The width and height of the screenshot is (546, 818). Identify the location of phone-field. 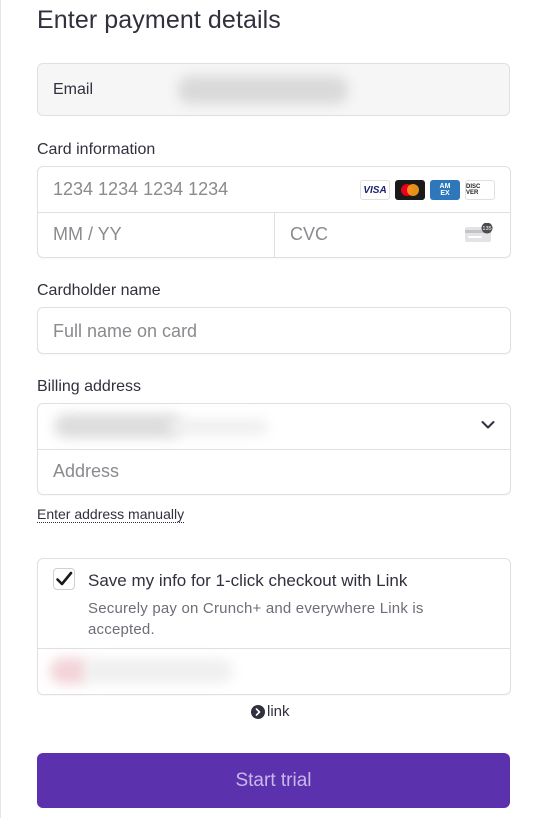
(274, 671).